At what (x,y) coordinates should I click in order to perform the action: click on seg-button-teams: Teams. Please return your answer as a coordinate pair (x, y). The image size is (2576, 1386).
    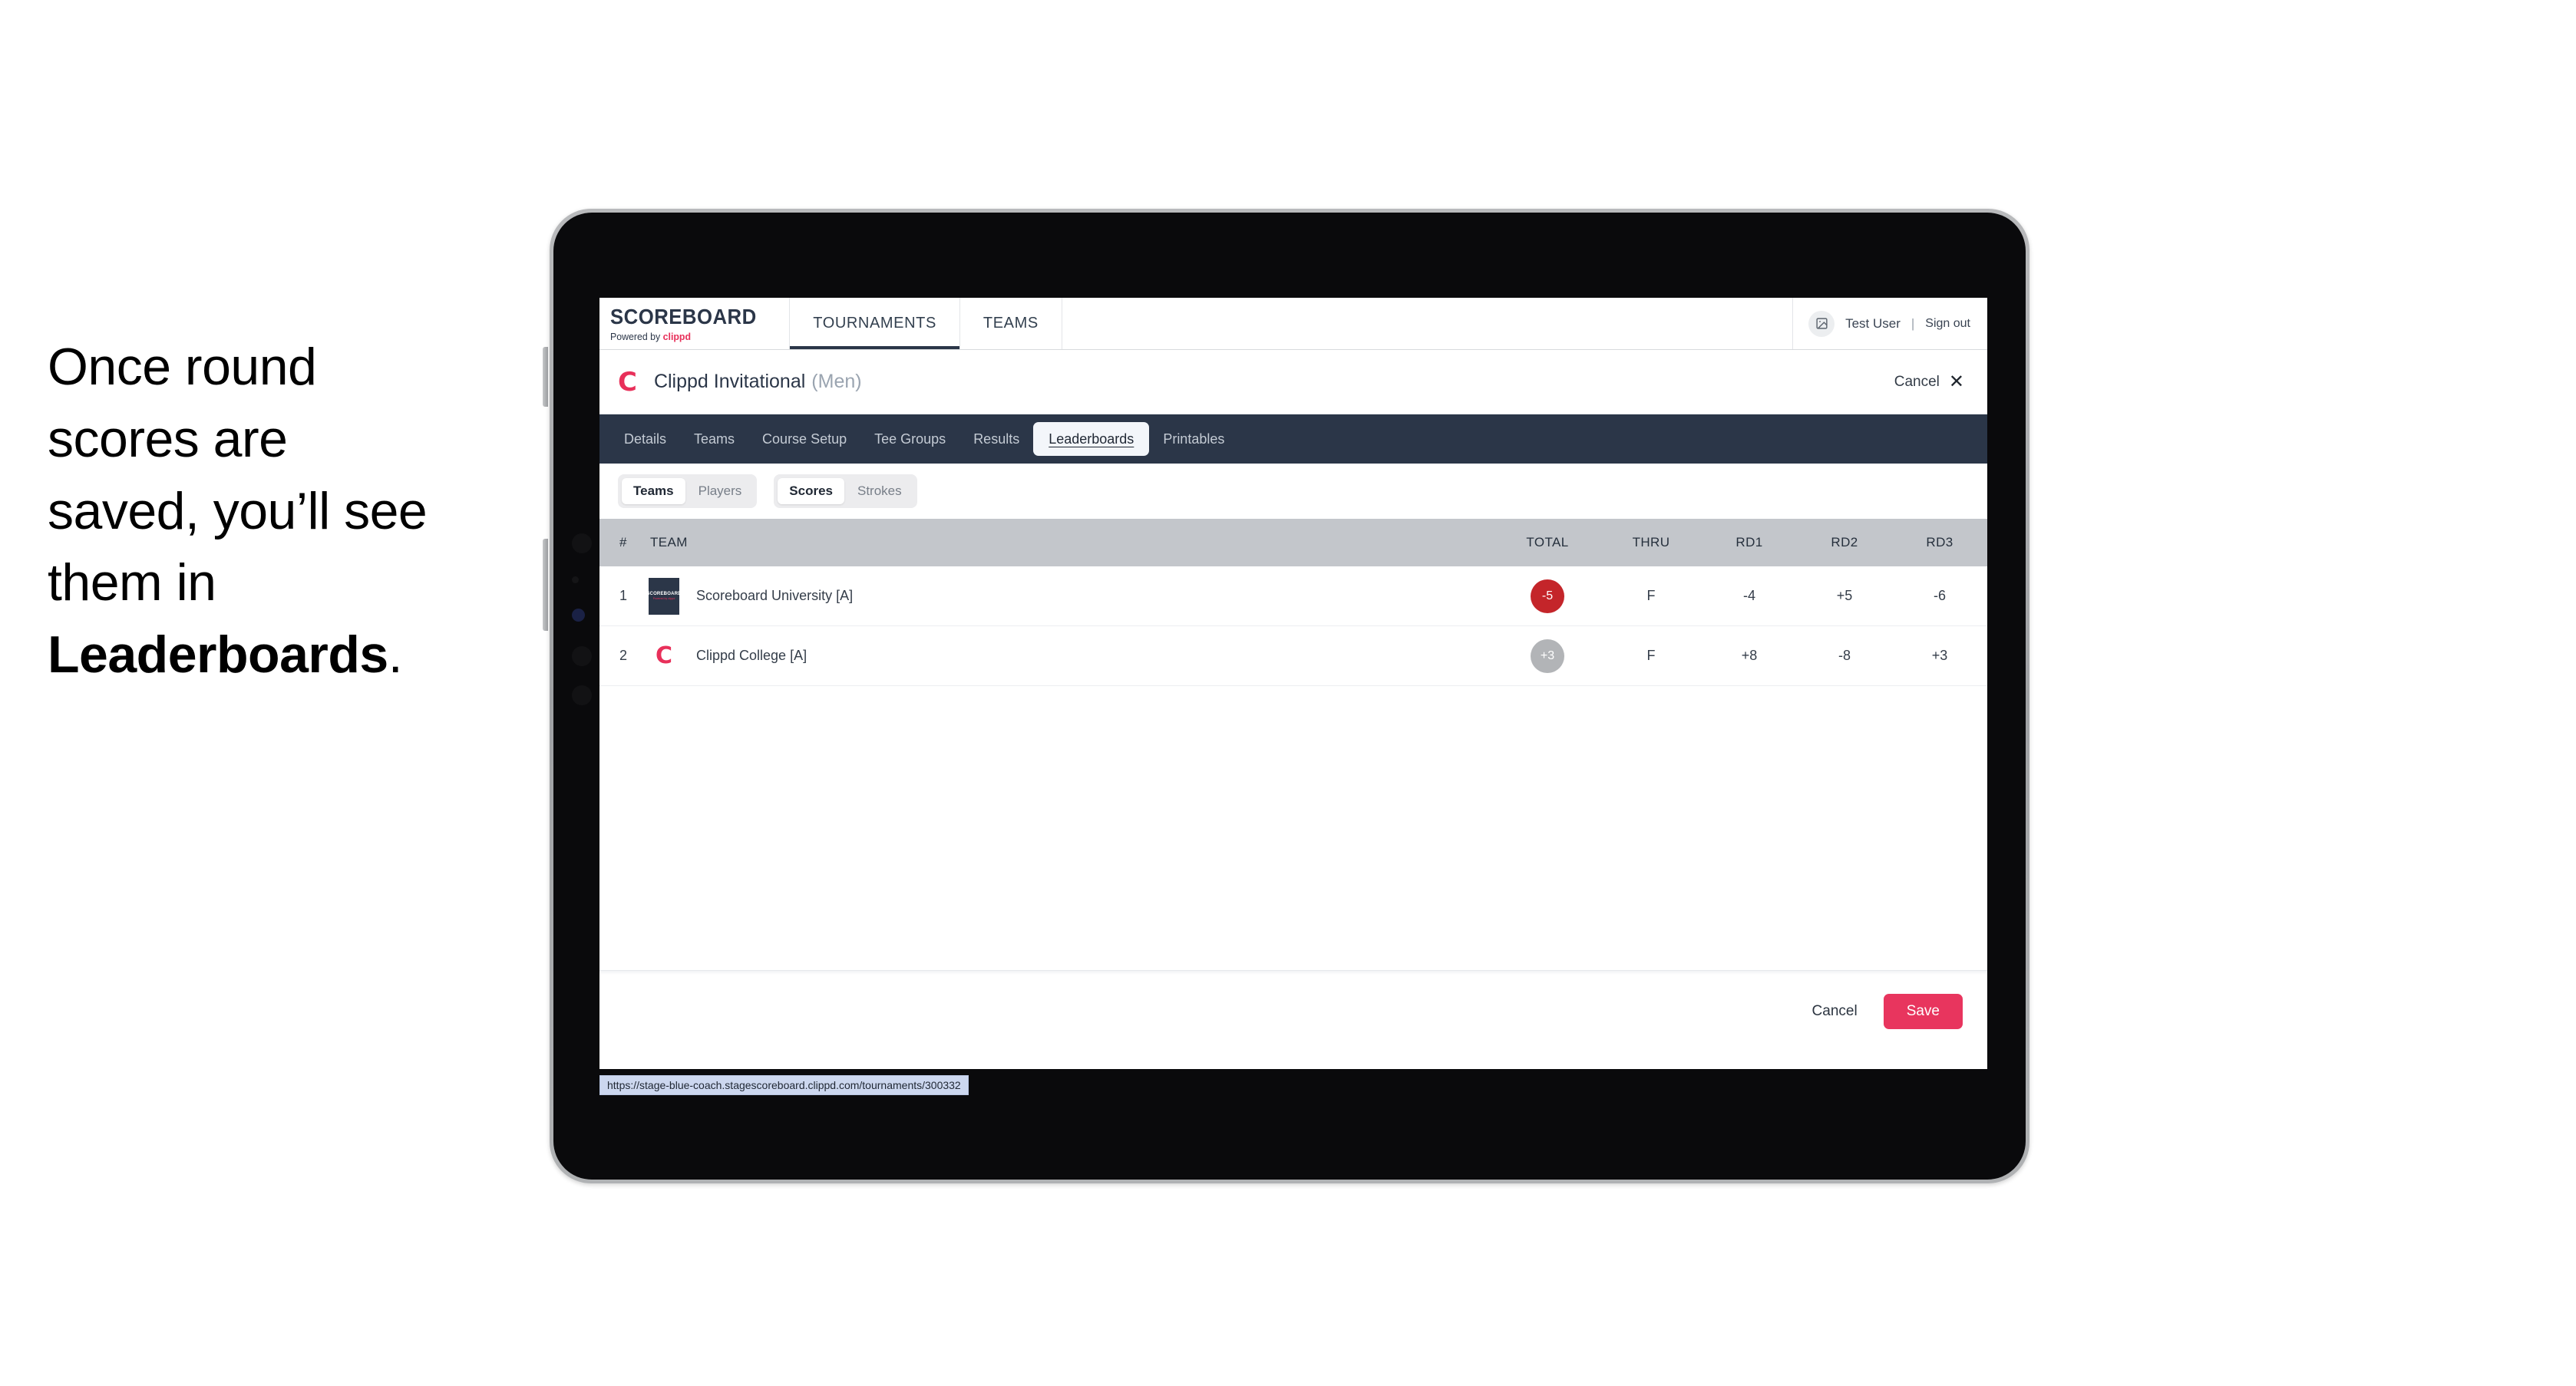
    Looking at the image, I should click on (653, 491).